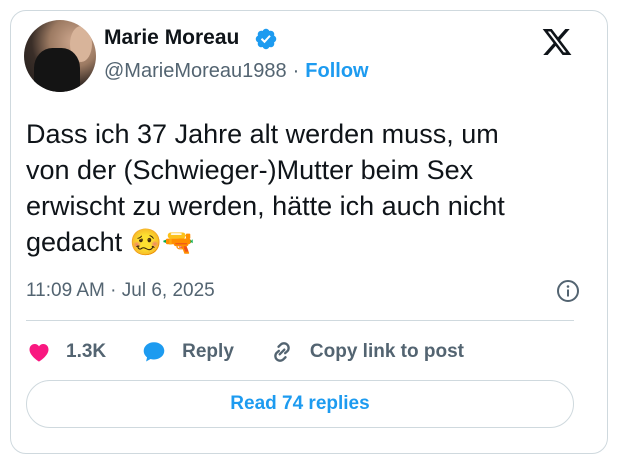 Image resolution: width=620 pixels, height=466 pixels. What do you see at coordinates (250, 170) in the screenshot?
I see `tweet-line: von der (Schwieger-)Mutter beim Sex` at bounding box center [250, 170].